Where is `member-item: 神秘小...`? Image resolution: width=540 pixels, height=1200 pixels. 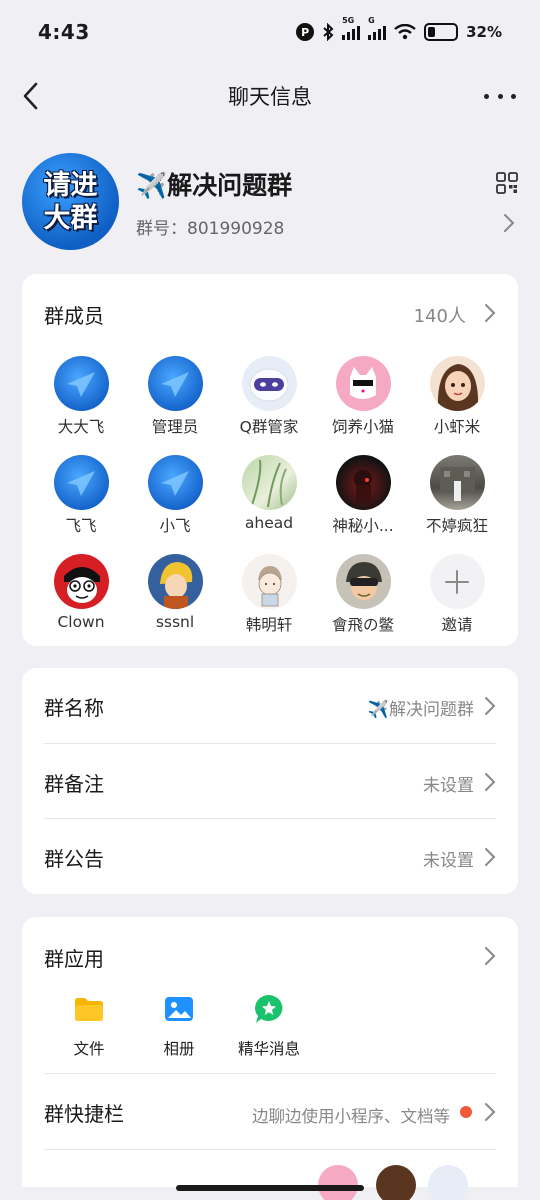
member-item: 神秘小... is located at coordinates (363, 495).